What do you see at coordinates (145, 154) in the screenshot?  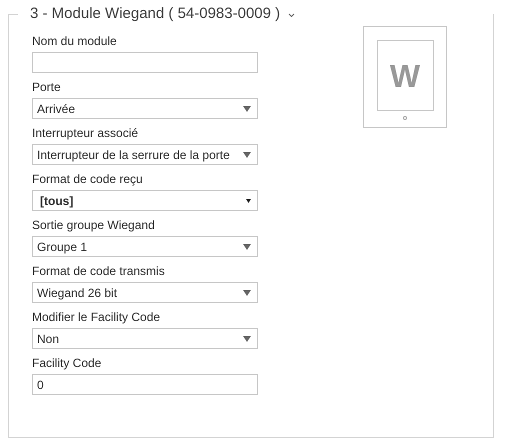 I see `dropdown: Interrupteur de la serrure de la porte` at bounding box center [145, 154].